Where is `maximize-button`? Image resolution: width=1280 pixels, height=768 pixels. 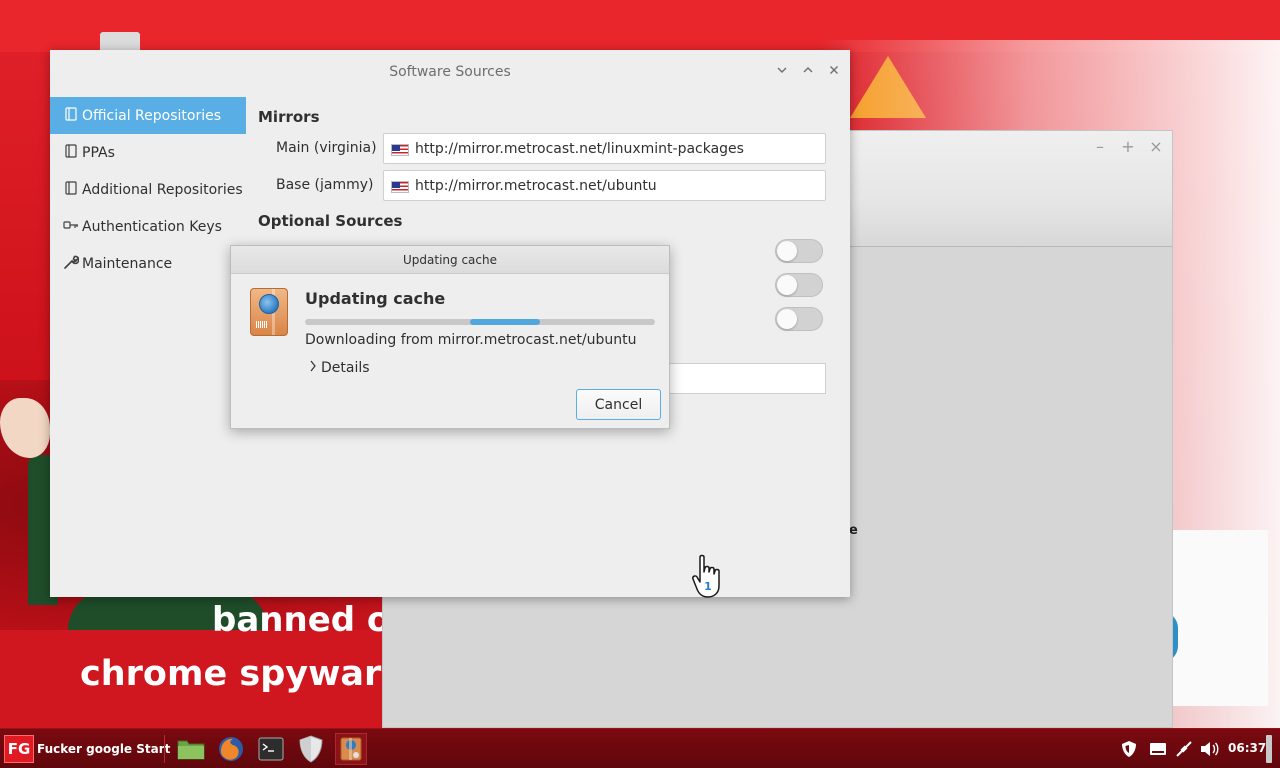
maximize-button is located at coordinates (808, 72).